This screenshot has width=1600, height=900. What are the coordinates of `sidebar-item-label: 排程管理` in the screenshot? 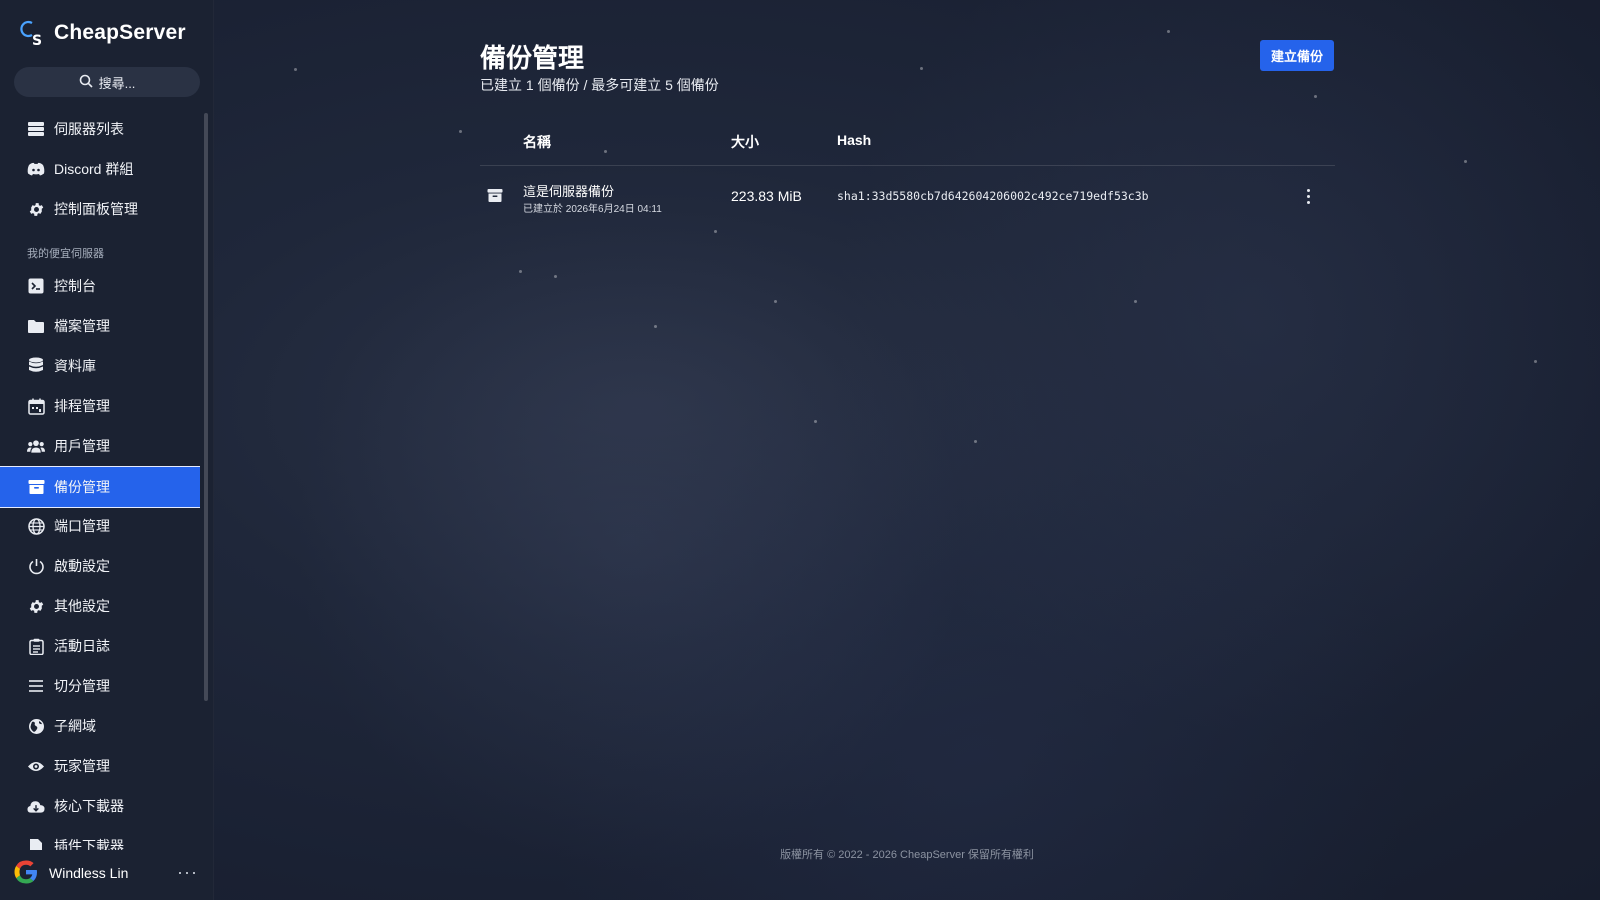 It's located at (82, 406).